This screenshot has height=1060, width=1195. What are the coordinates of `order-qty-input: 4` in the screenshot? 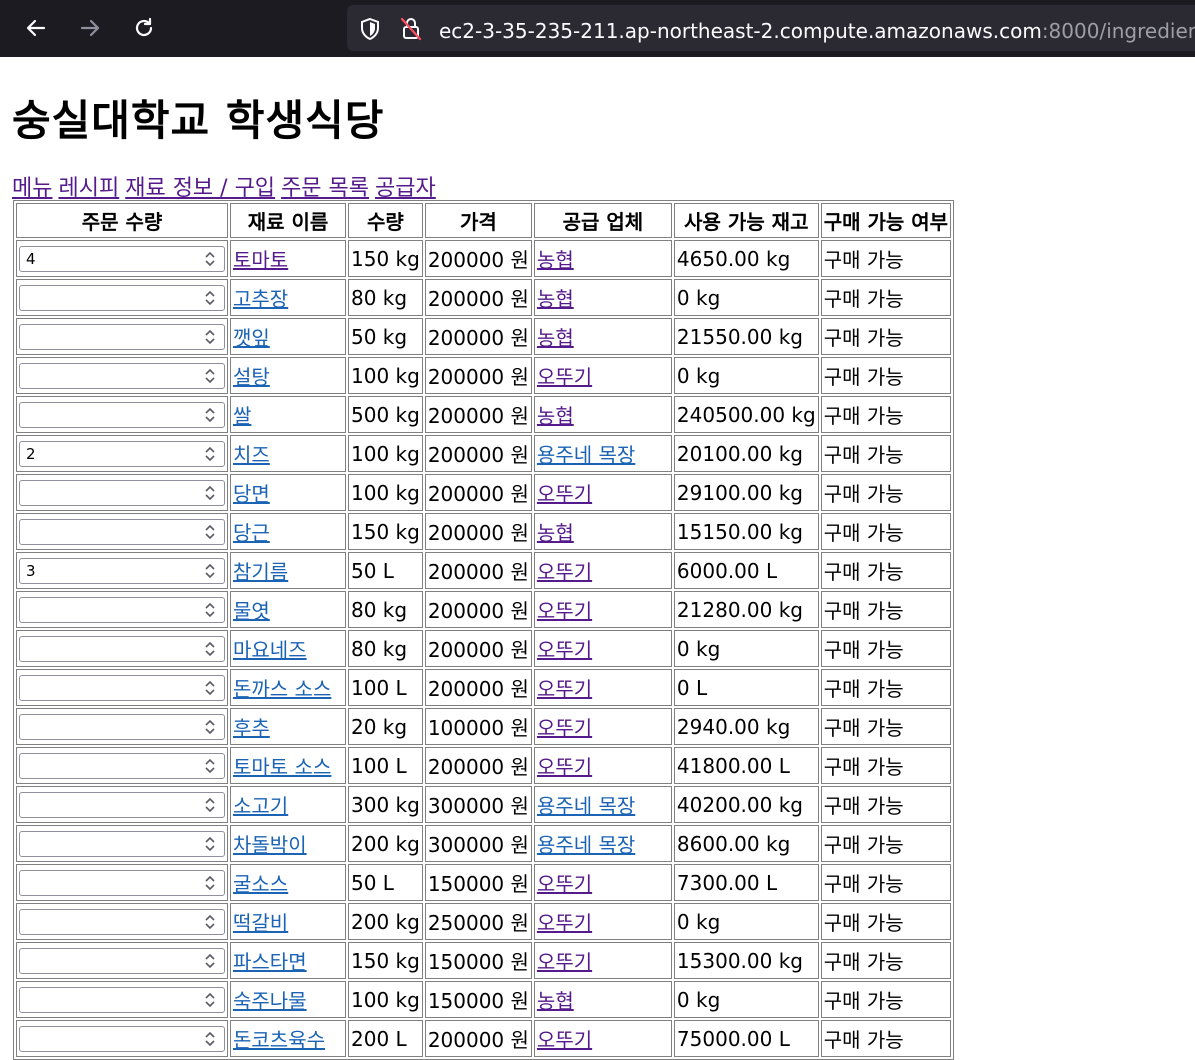 It's located at (122, 258).